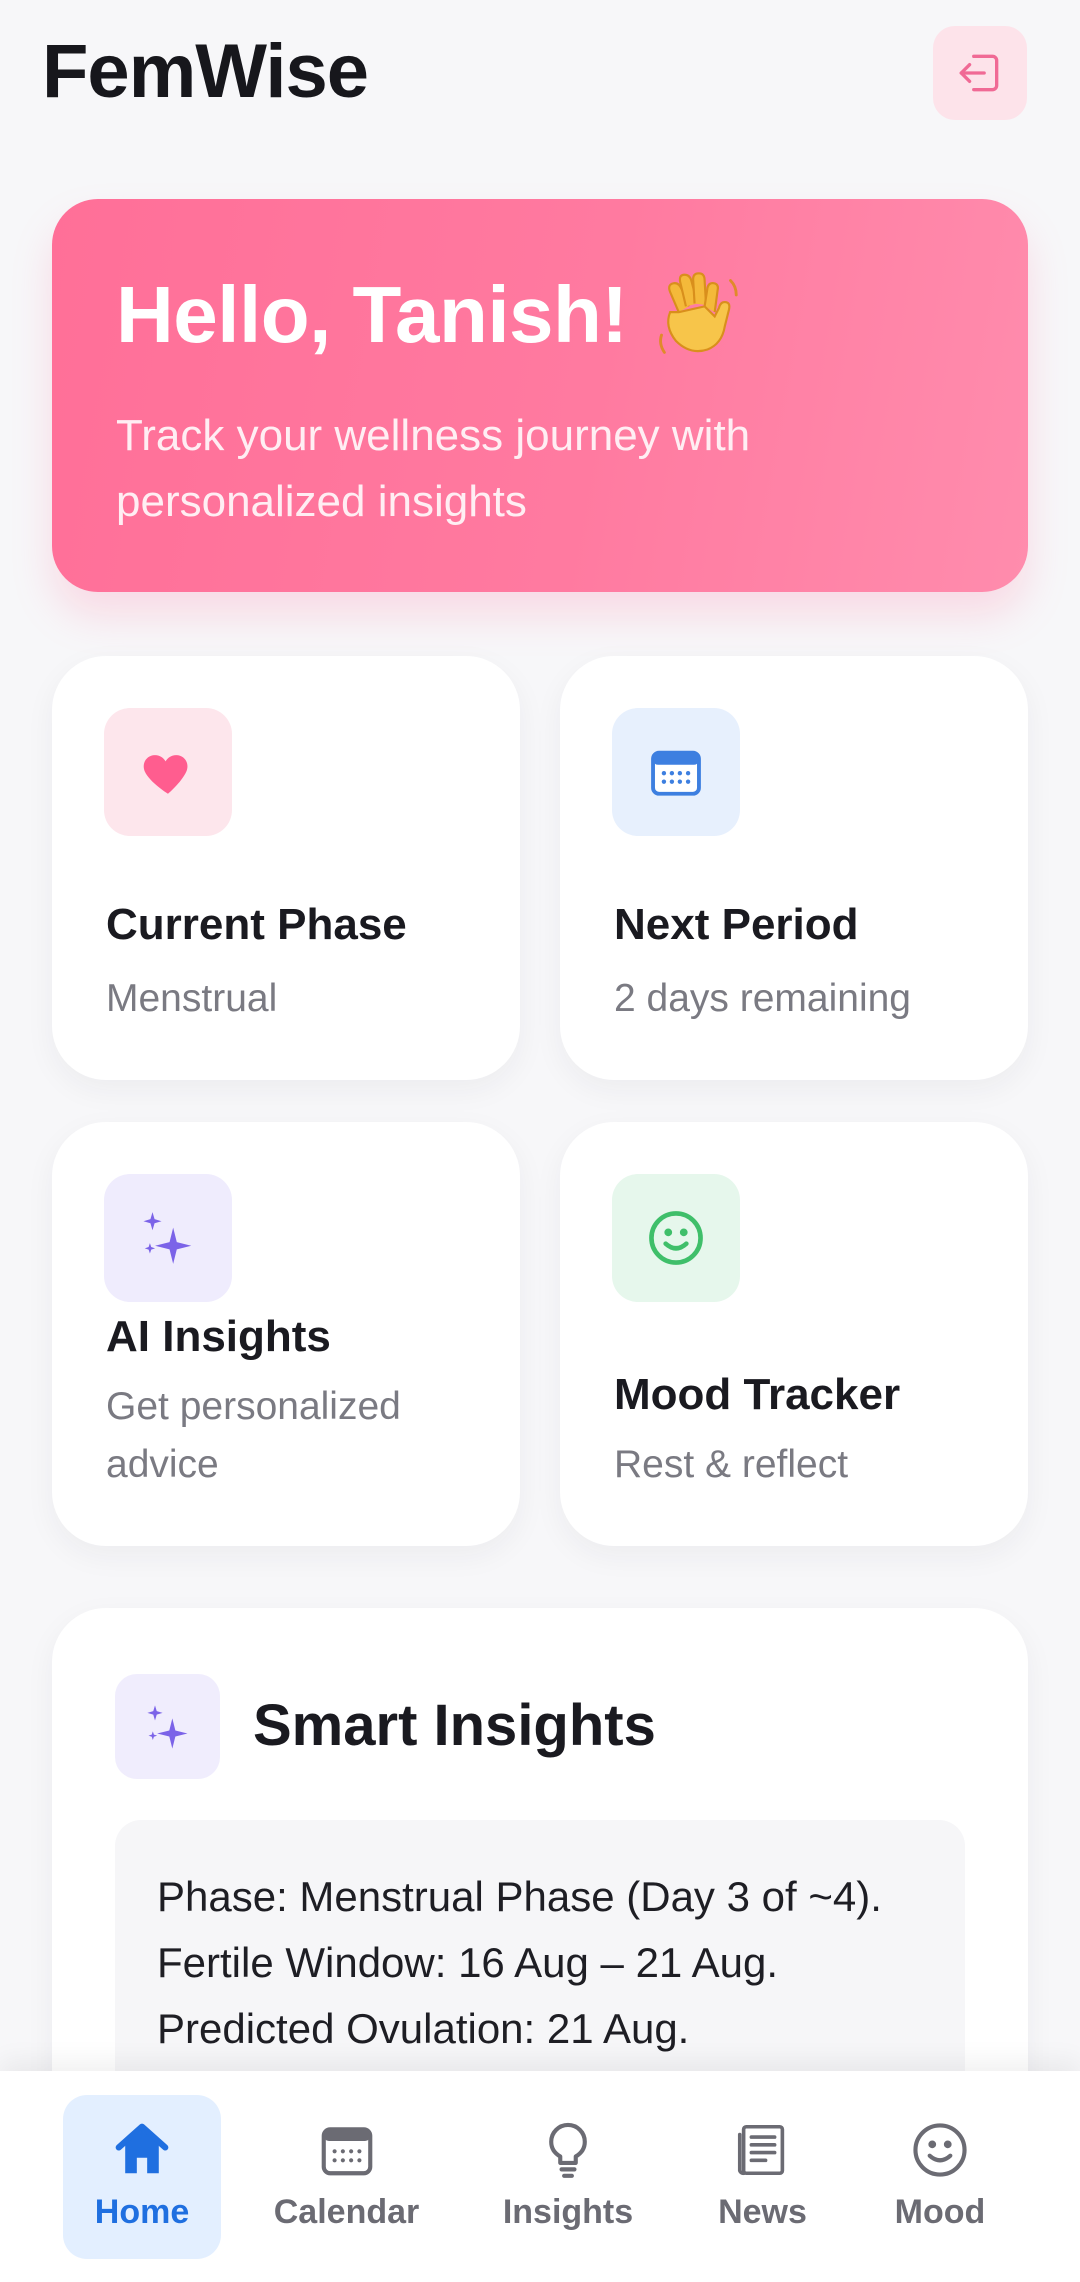 This screenshot has width=1080, height=2282. Describe the element at coordinates (142, 2148) in the screenshot. I see `home-icon` at that location.